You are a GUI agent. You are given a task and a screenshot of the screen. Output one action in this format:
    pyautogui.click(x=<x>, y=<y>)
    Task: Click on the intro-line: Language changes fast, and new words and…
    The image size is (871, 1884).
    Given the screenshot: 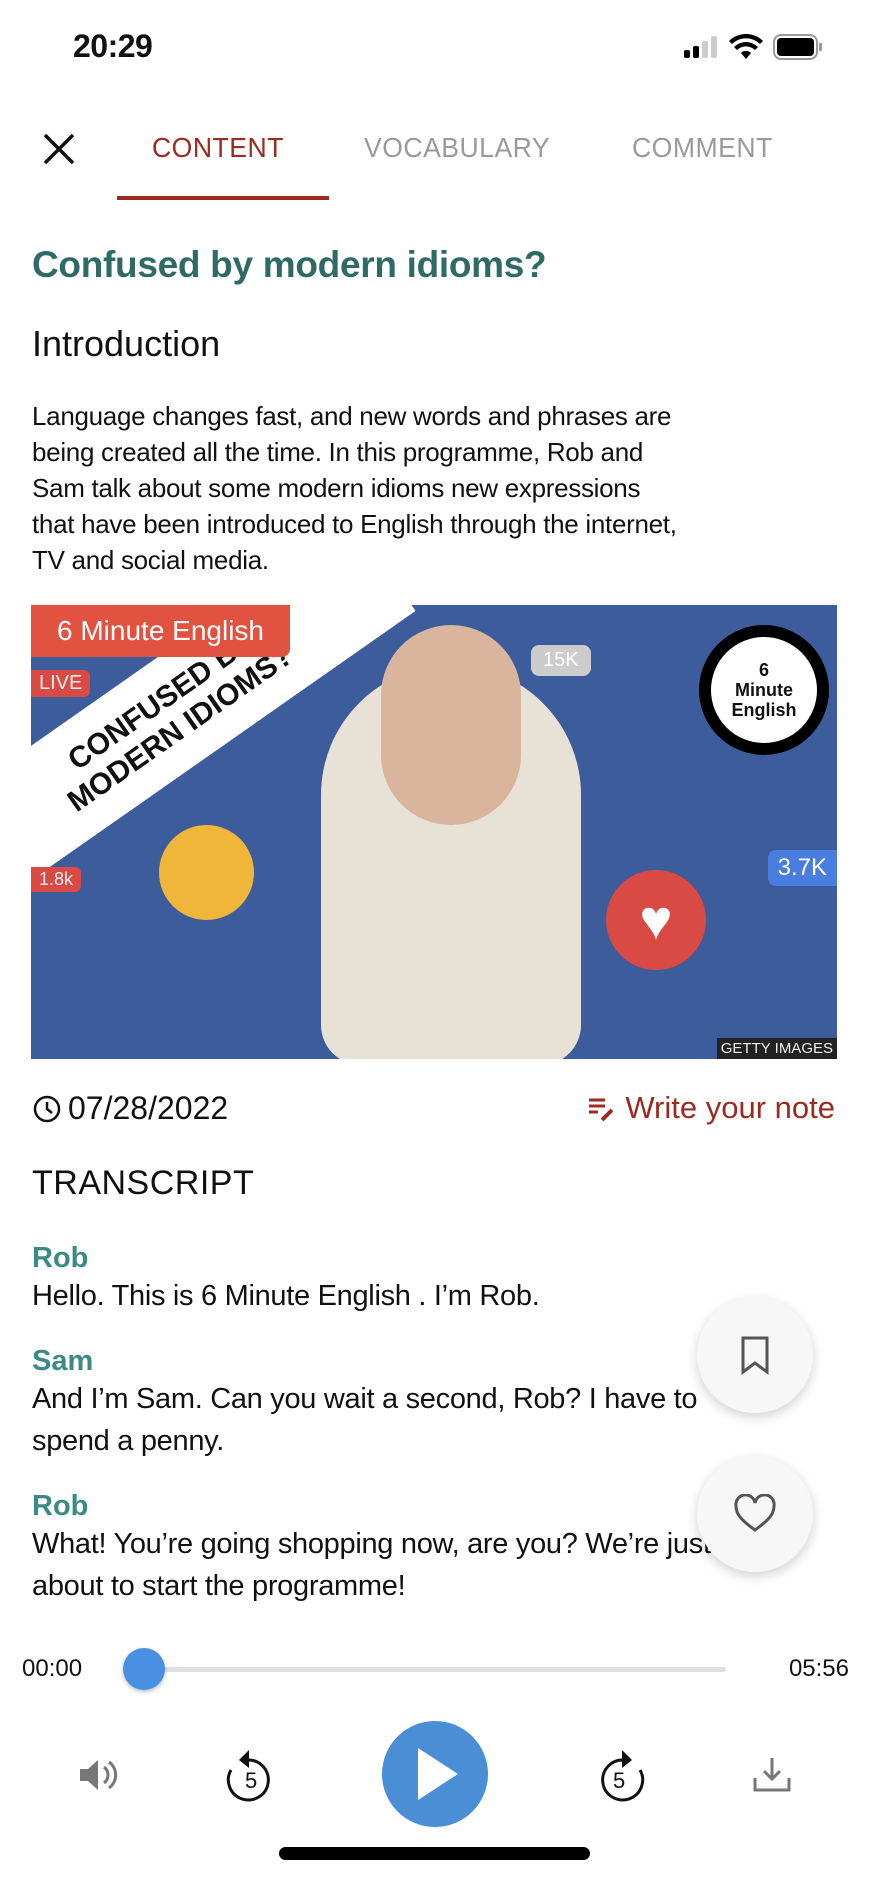 What is the action you would take?
    pyautogui.click(x=352, y=416)
    